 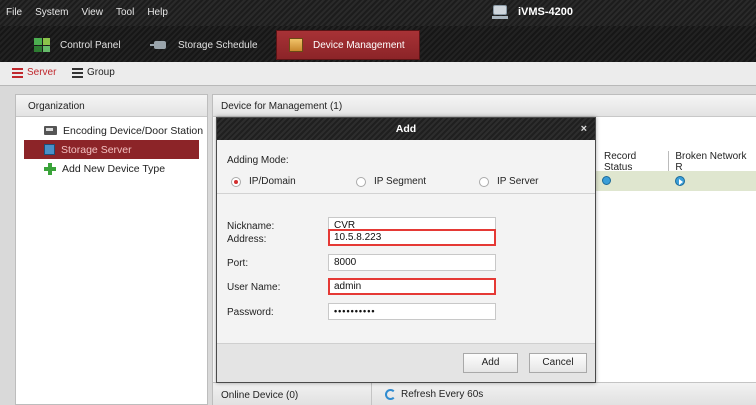 I want to click on title-bar: File System View Tool Help iVMS-4200, so click(x=378, y=13).